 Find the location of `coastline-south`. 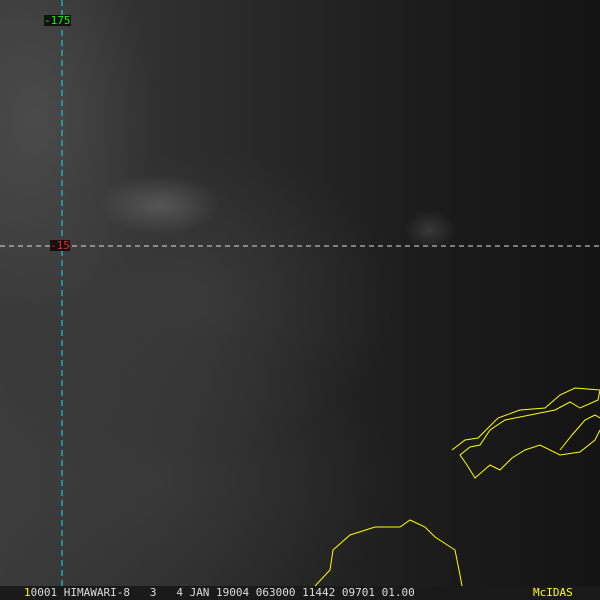

coastline-south is located at coordinates (388, 553).